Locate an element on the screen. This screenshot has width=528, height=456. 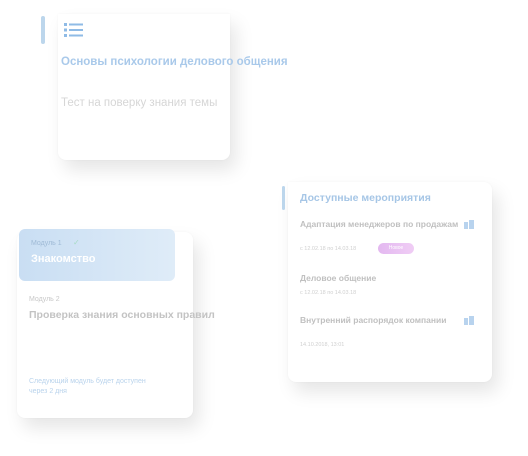
course-title: Основы психологии делового общения is located at coordinates (211, 62).